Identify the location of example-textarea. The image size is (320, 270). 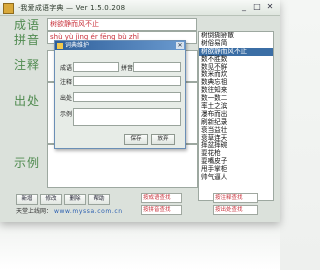
(122, 166).